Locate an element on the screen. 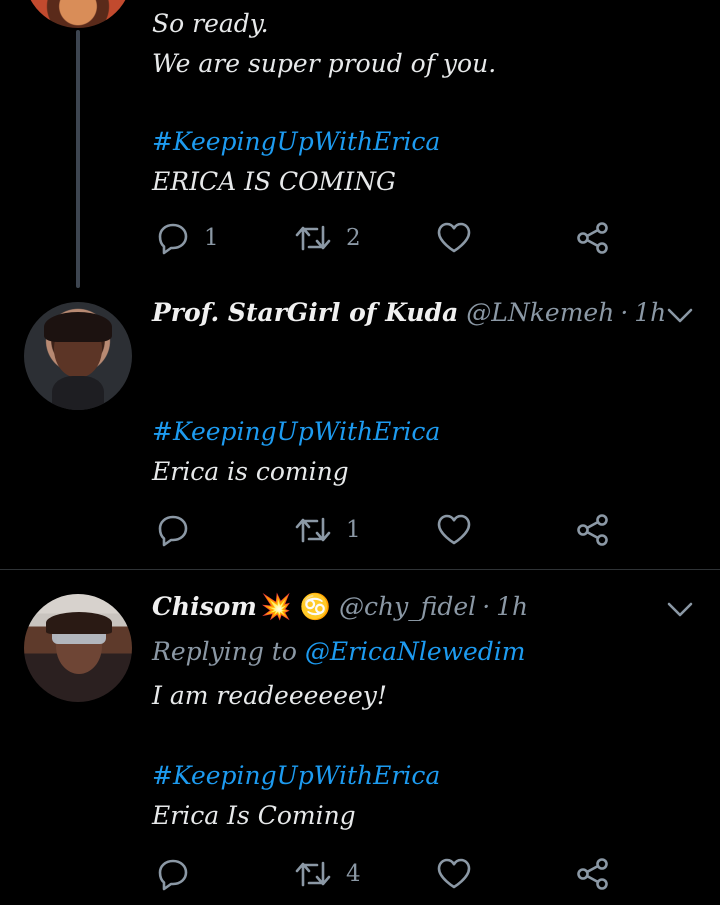 This screenshot has width=720, height=905. tweet-actions: 4 is located at coordinates (387, 874).